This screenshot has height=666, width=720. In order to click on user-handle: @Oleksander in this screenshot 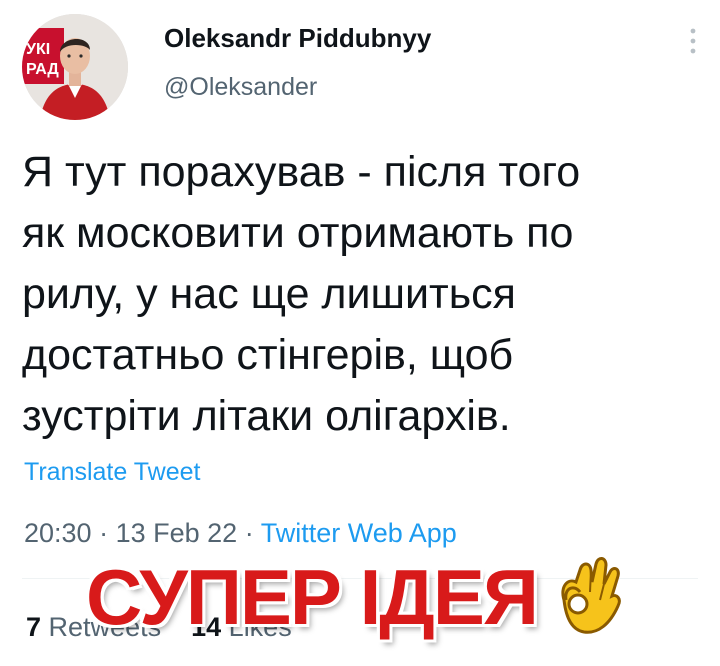, I will do `click(240, 87)`.